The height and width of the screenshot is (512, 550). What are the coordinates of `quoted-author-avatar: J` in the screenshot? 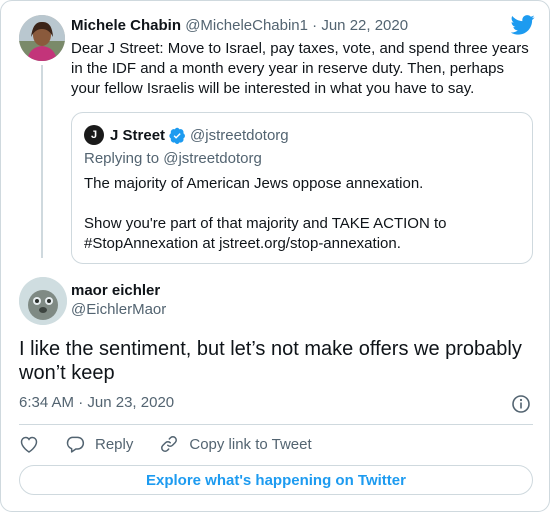 It's located at (94, 135).